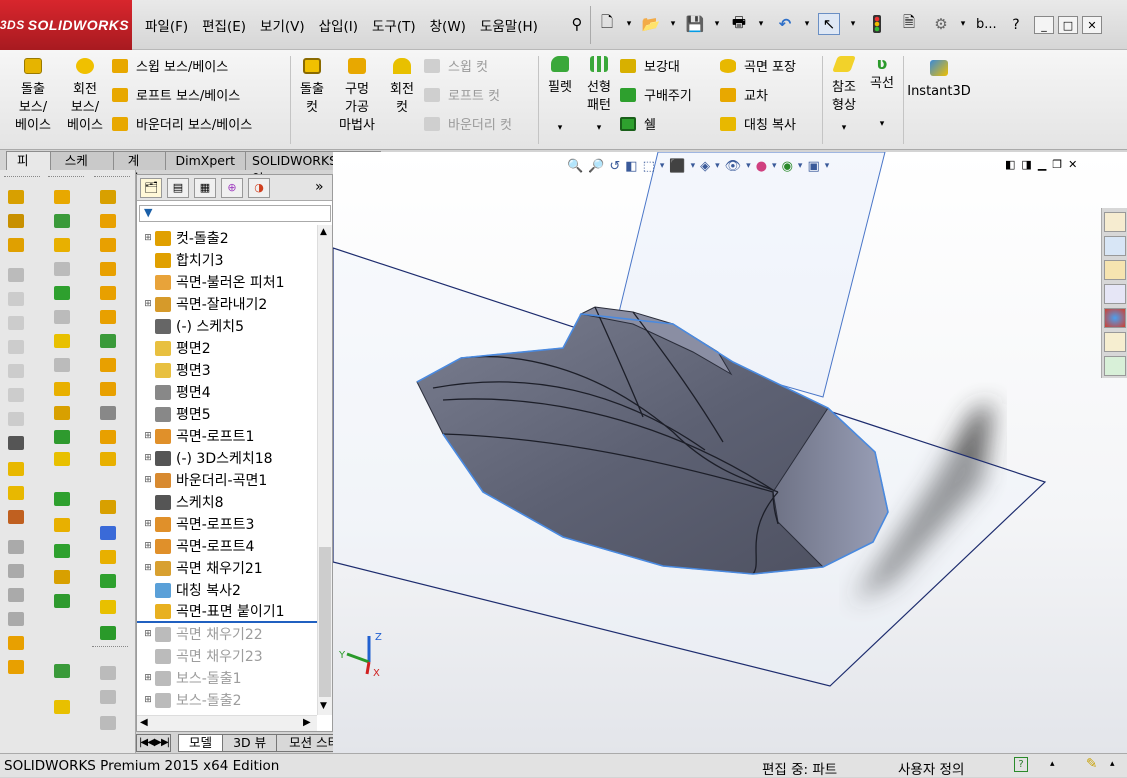 The image size is (1127, 778). I want to click on feature-tree-item: ⊞ 곡면 채우기21, so click(227, 568).